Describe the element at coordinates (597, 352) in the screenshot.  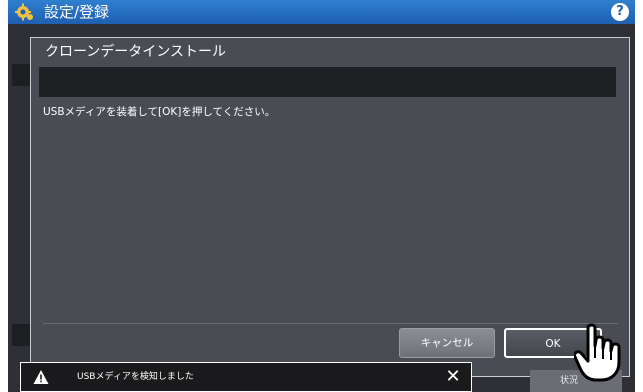
I see `hand-pointer-icon` at that location.